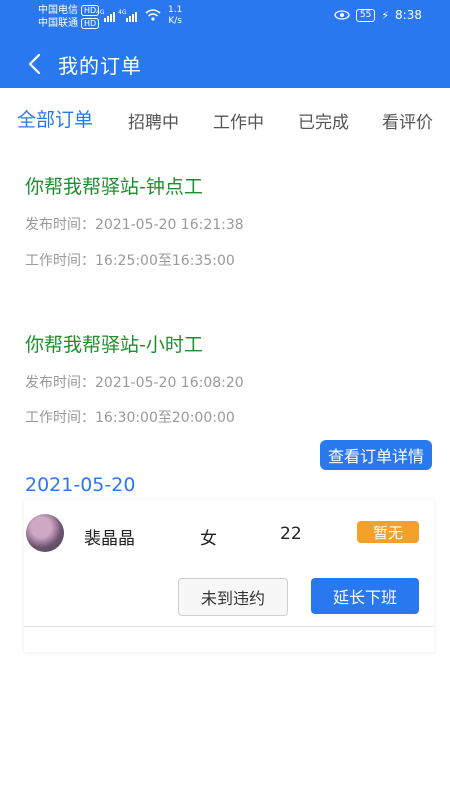 The height and width of the screenshot is (800, 450). Describe the element at coordinates (130, 261) in the screenshot. I see `work-time: 工作时间：16:25:00至16:35:00` at that location.